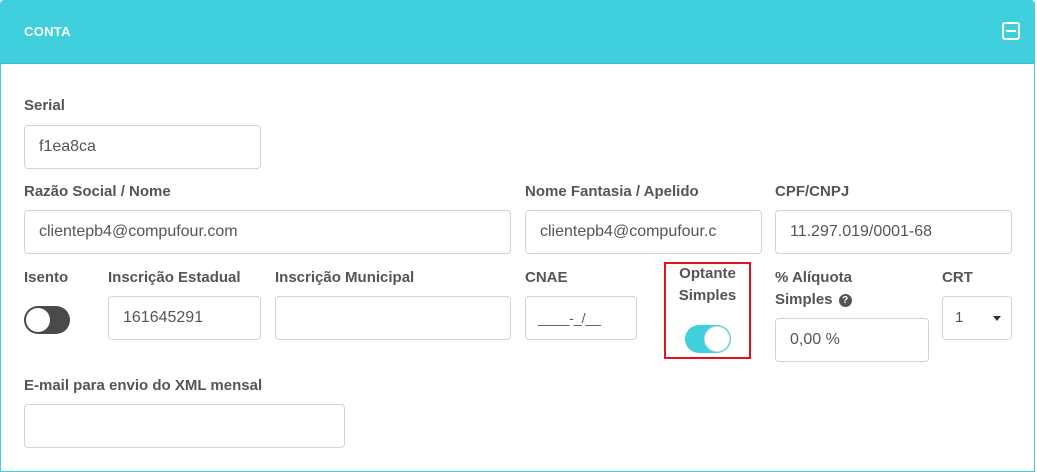  I want to click on isento-toggle, so click(47, 320).